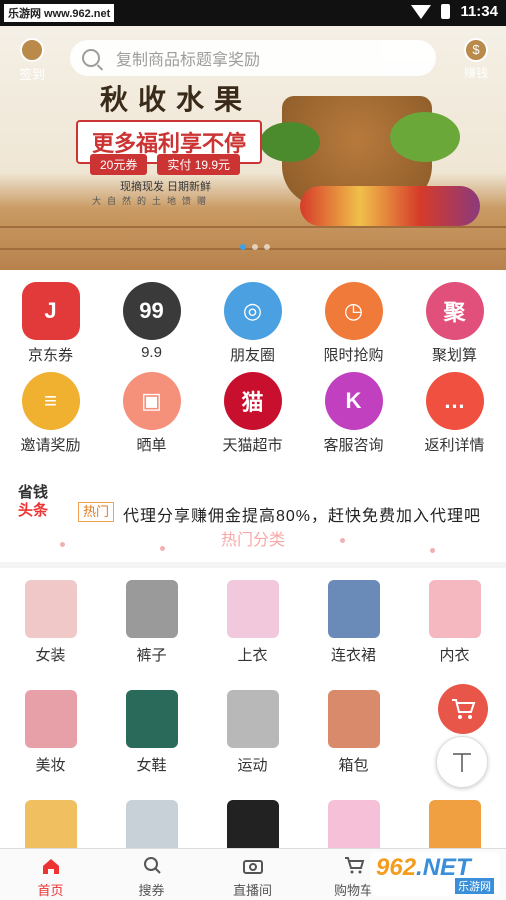  I want to click on cart-icon, so click(354, 865).